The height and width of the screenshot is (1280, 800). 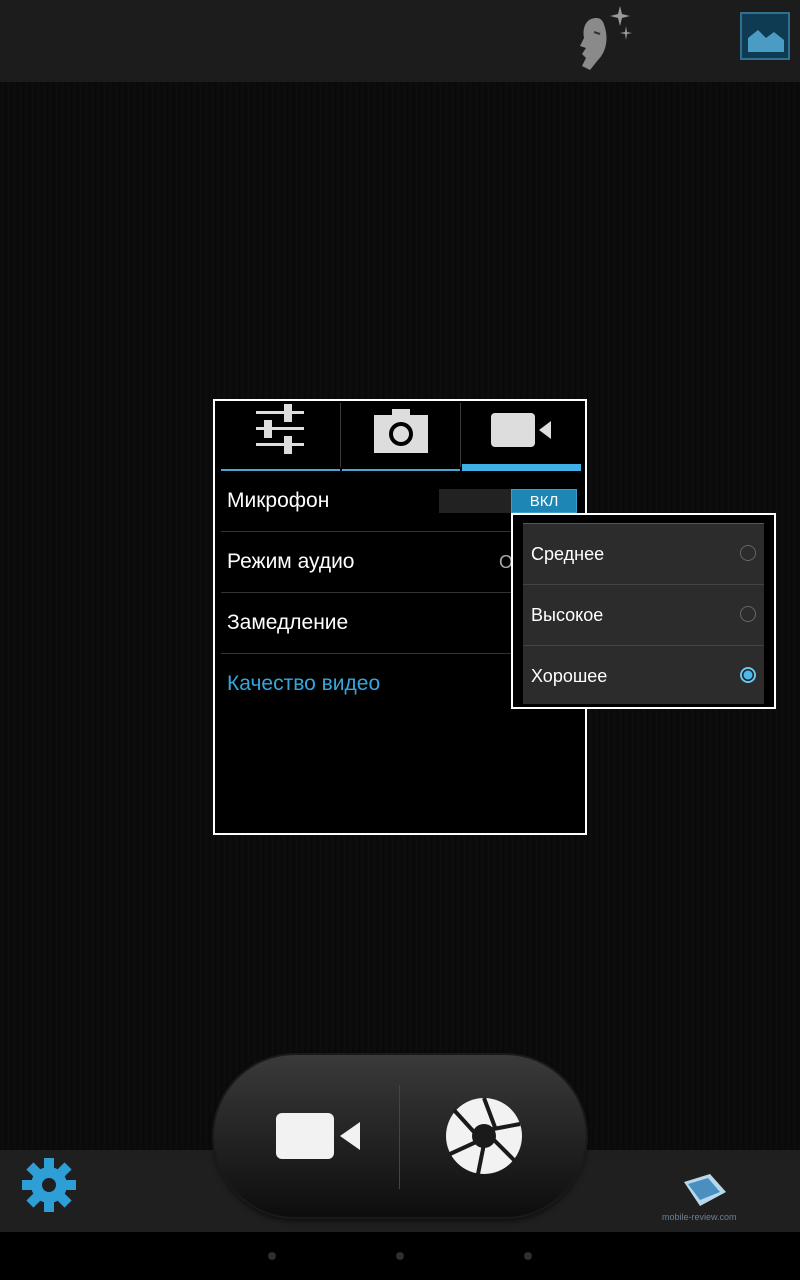 What do you see at coordinates (748, 675) in the screenshot?
I see `radio-button-checked` at bounding box center [748, 675].